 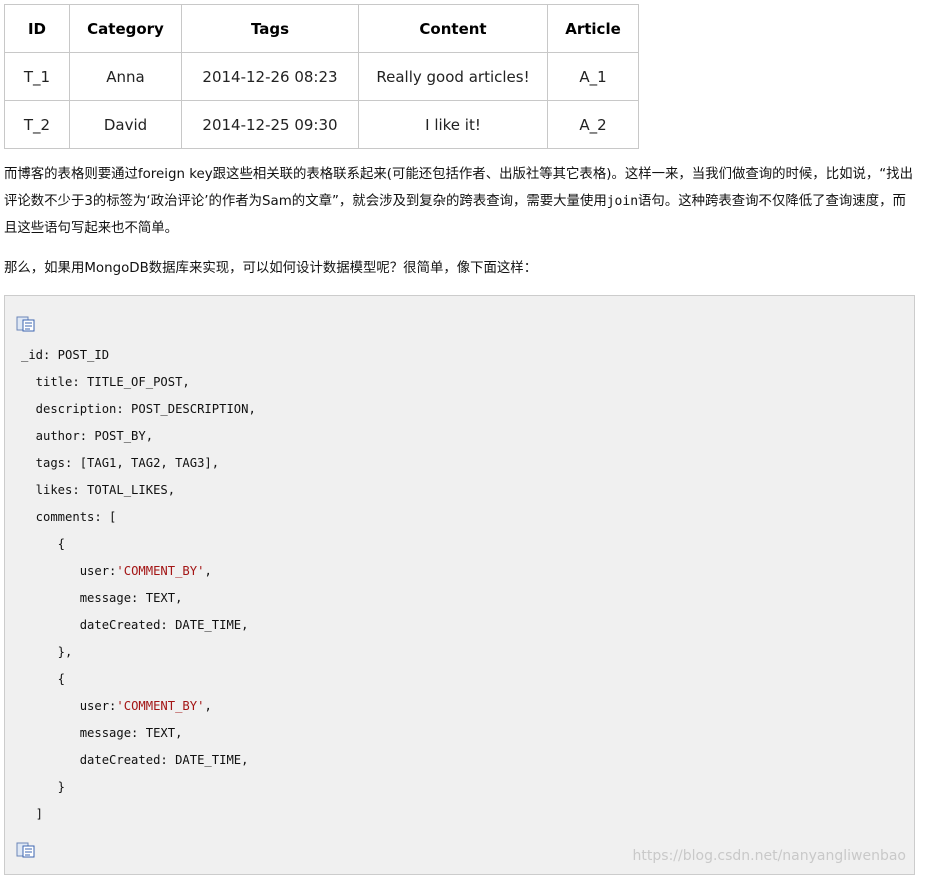 I want to click on watermark: https://blog.csdn.net/nanyangliwenbao, so click(x=769, y=856).